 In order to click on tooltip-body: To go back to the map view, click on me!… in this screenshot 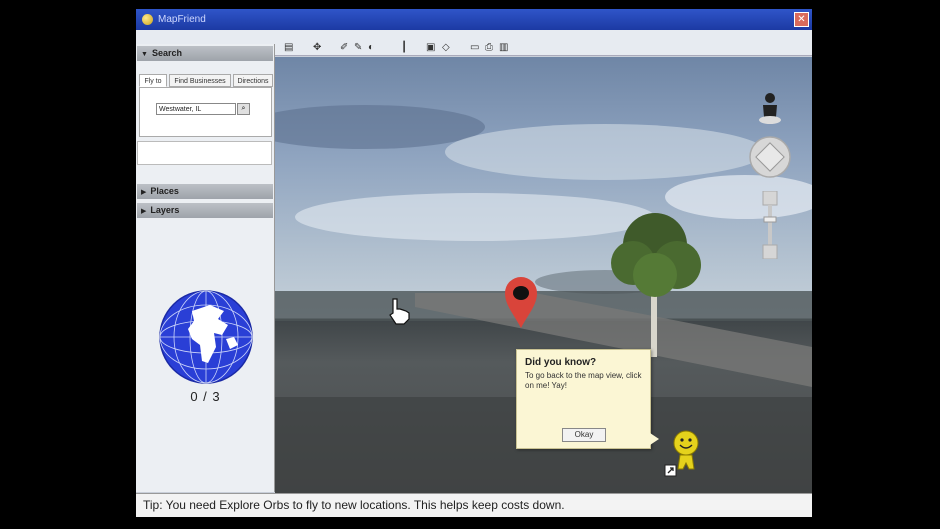, I will do `click(583, 380)`.